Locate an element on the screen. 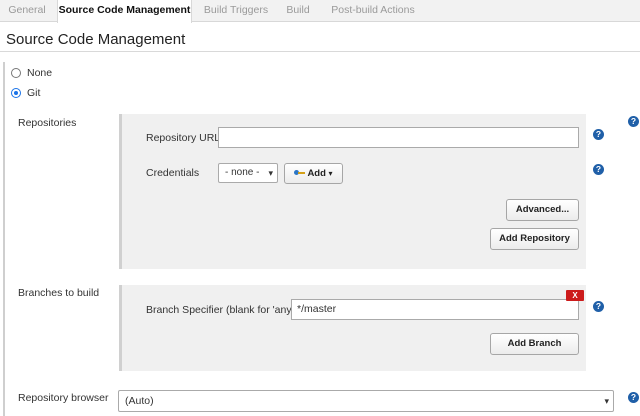 This screenshot has width=640, height=416. repository-browser-value: (Auto) is located at coordinates (139, 401).